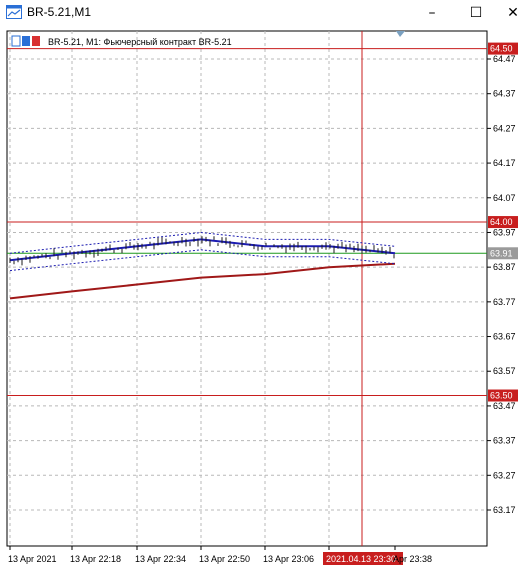  What do you see at coordinates (16, 41) in the screenshot?
I see `header-table-icon` at bounding box center [16, 41].